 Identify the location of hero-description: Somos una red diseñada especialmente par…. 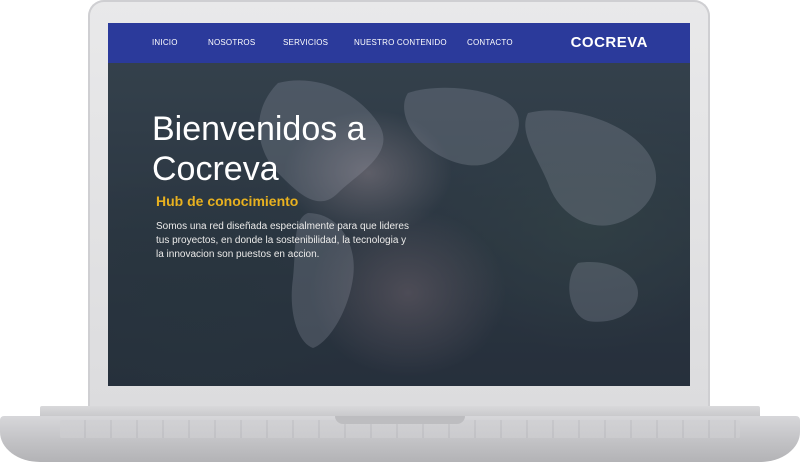
(282, 240).